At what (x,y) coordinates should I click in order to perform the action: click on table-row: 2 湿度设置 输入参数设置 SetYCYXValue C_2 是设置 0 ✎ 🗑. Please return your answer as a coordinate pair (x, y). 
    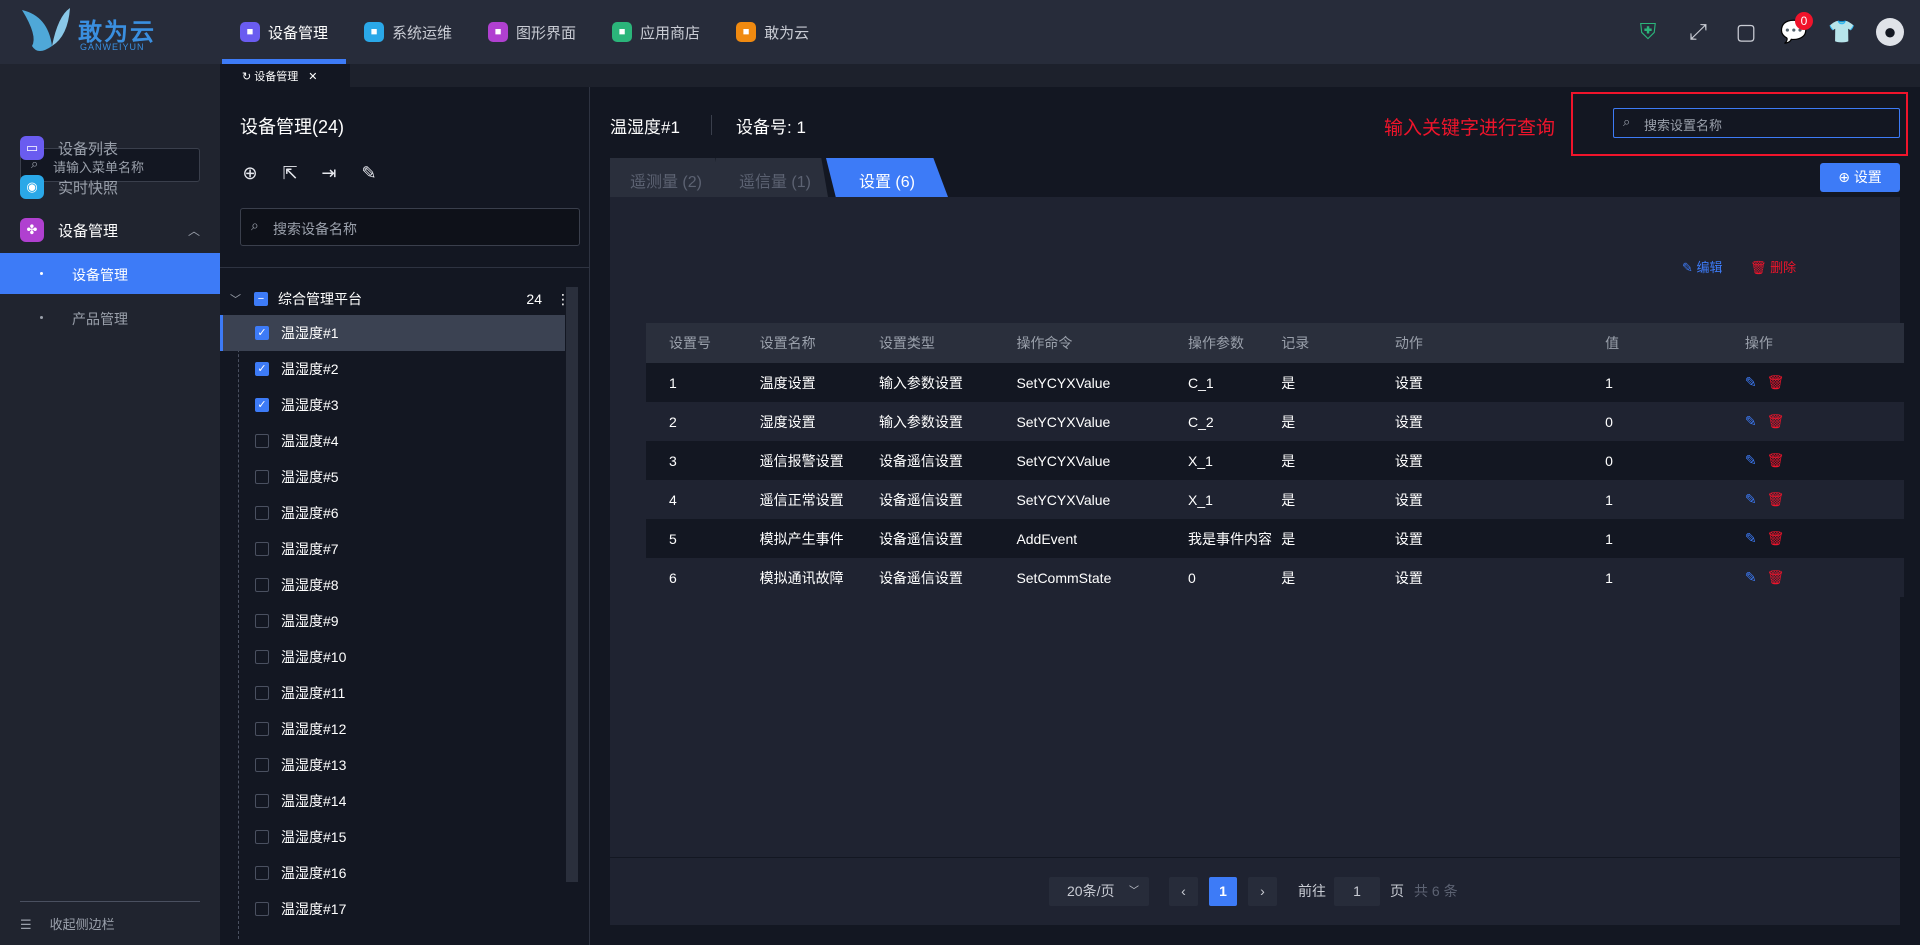
    Looking at the image, I should click on (1275, 421).